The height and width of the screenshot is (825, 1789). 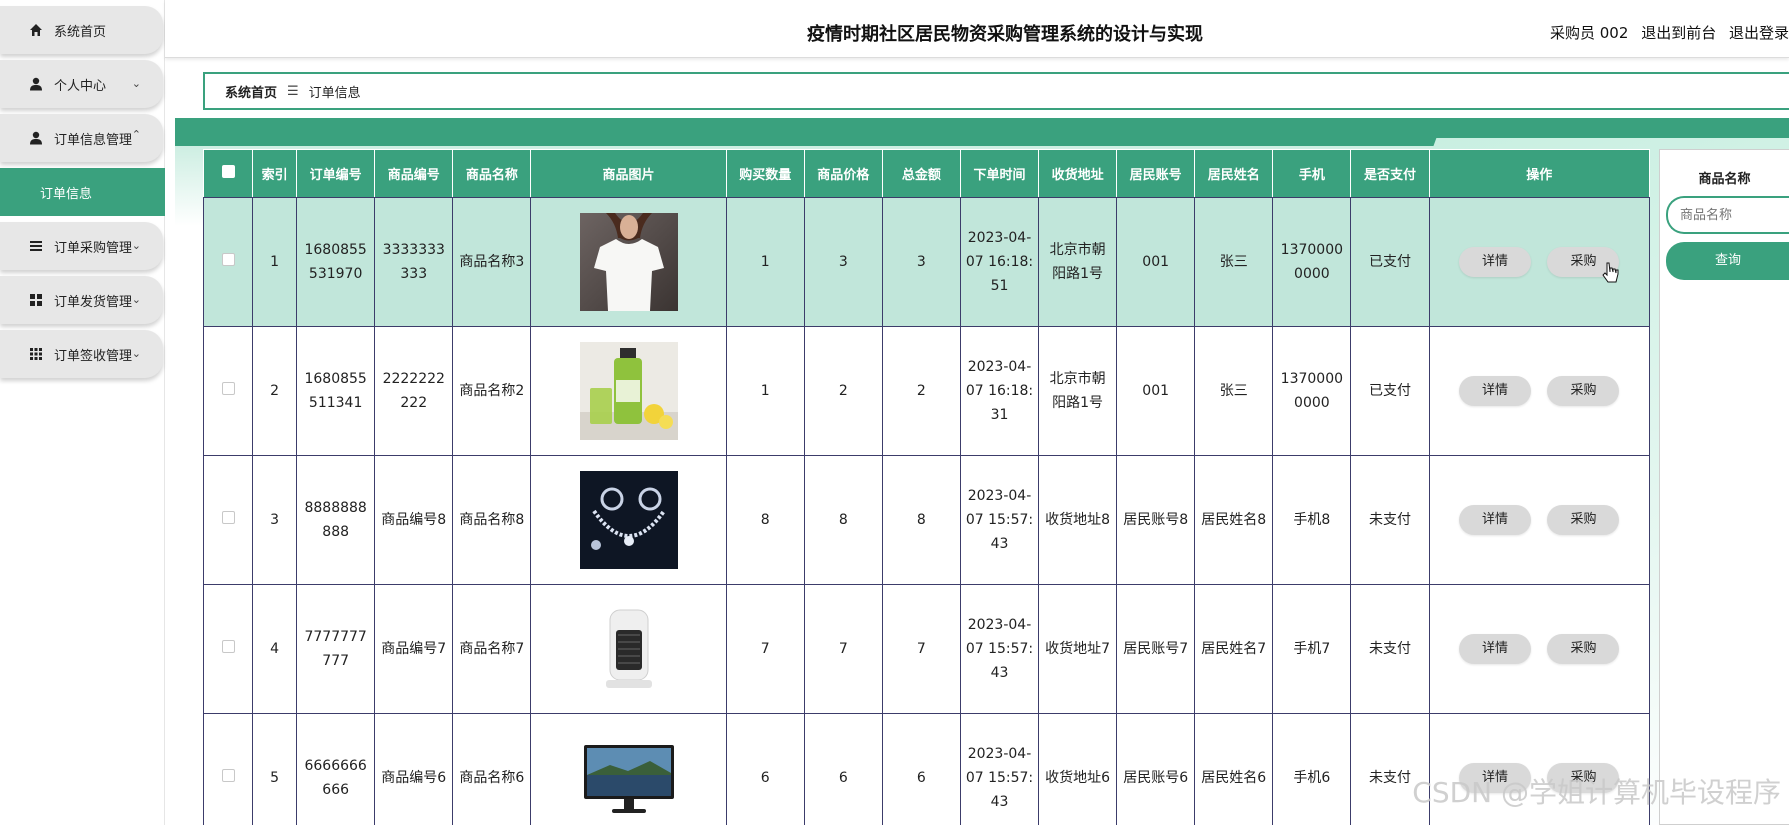 What do you see at coordinates (1390, 173) in the screenshot?
I see `column-header: 是否支付` at bounding box center [1390, 173].